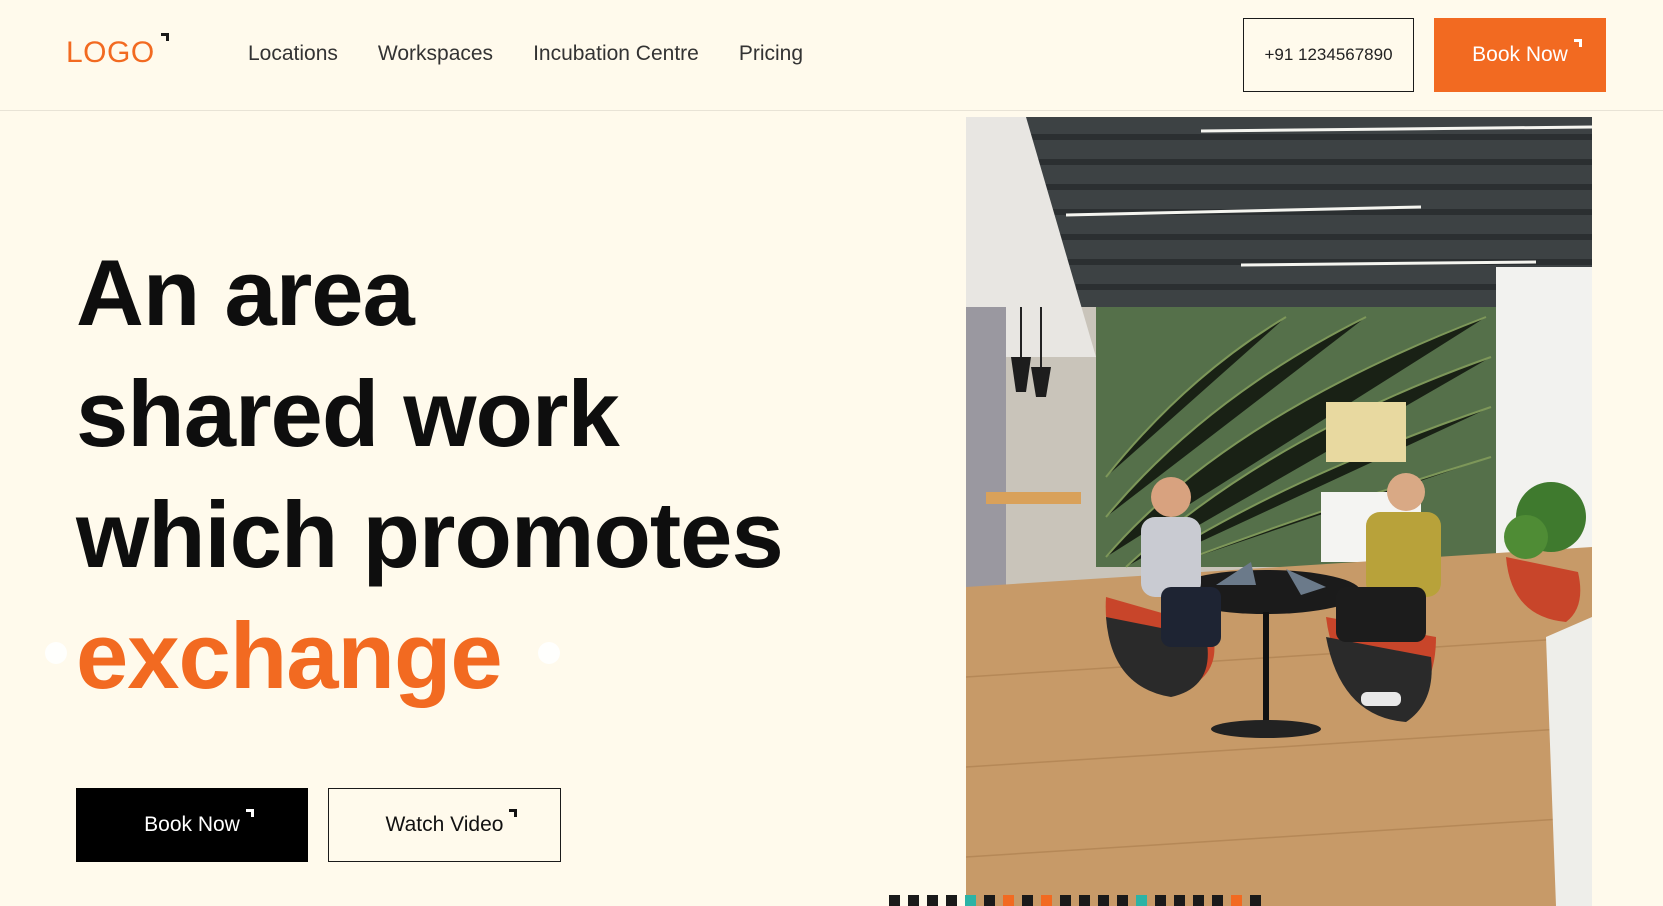  I want to click on header-book-now-button: Book Now, so click(1520, 55).